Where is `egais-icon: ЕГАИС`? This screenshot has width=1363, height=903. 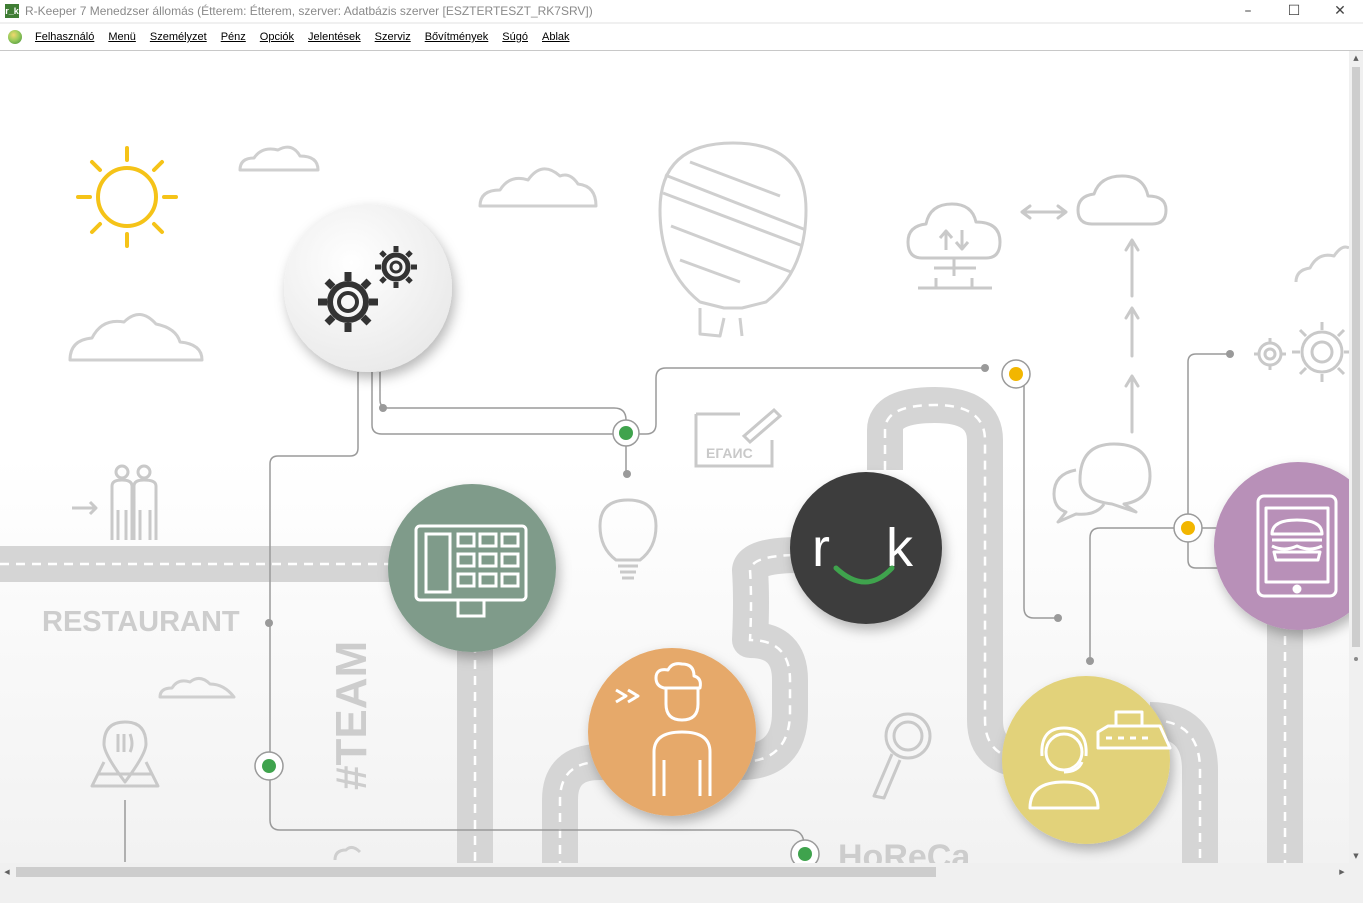 egais-icon: ЕГАИС is located at coordinates (738, 437).